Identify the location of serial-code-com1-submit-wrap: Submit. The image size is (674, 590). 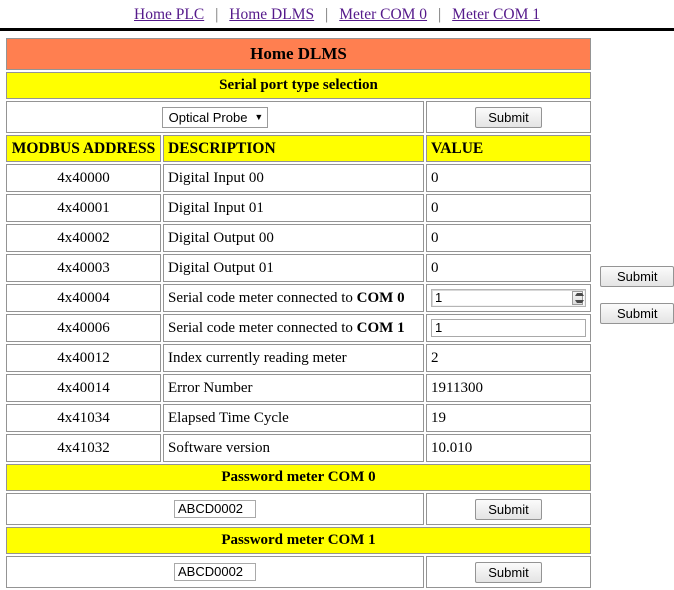
(637, 313).